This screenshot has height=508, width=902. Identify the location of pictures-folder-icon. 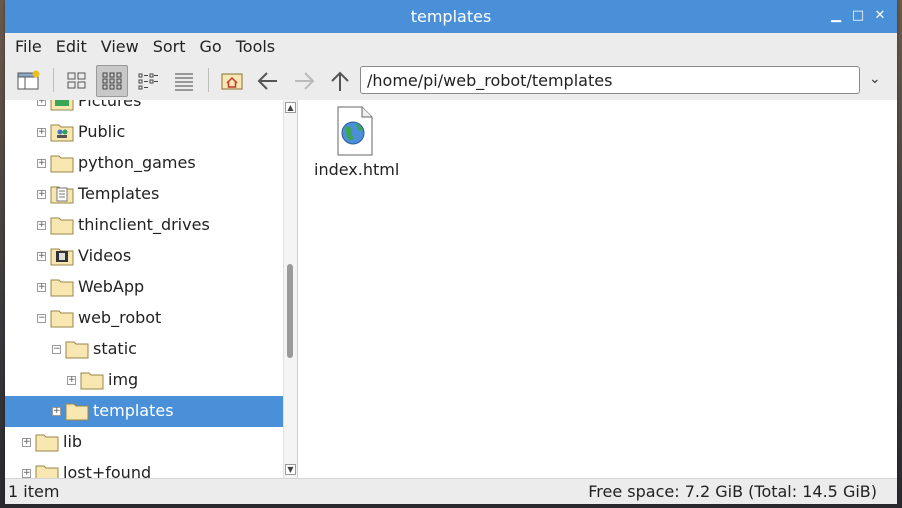
(62, 105).